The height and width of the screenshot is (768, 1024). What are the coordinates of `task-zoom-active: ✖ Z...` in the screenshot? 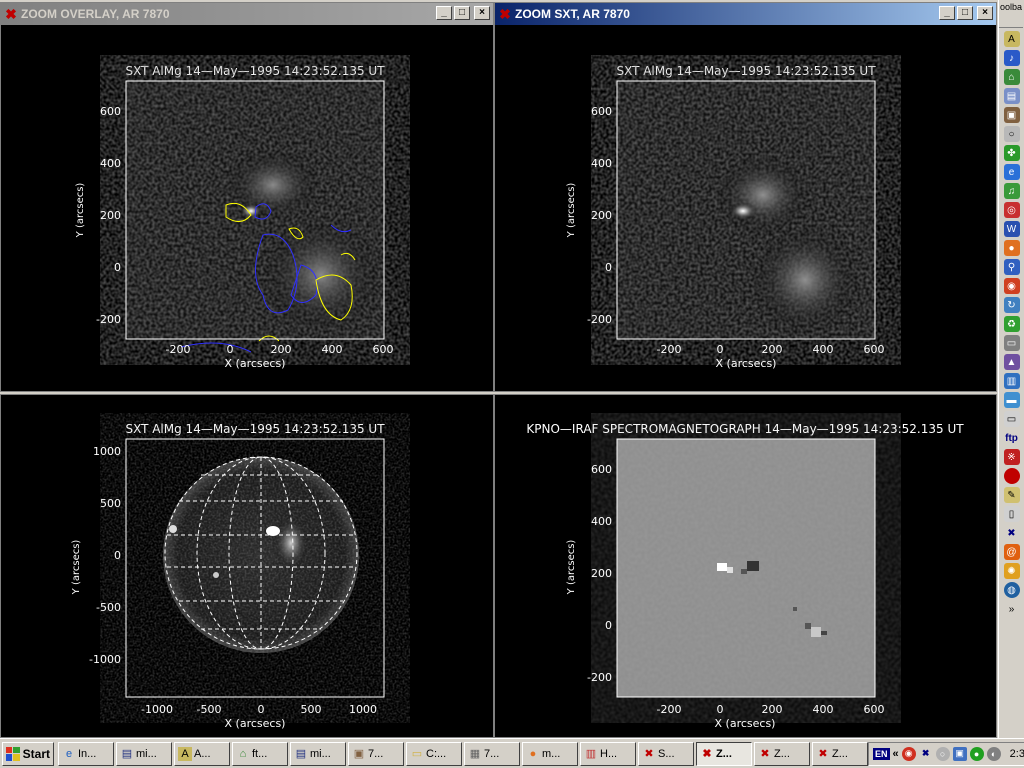 It's located at (724, 753).